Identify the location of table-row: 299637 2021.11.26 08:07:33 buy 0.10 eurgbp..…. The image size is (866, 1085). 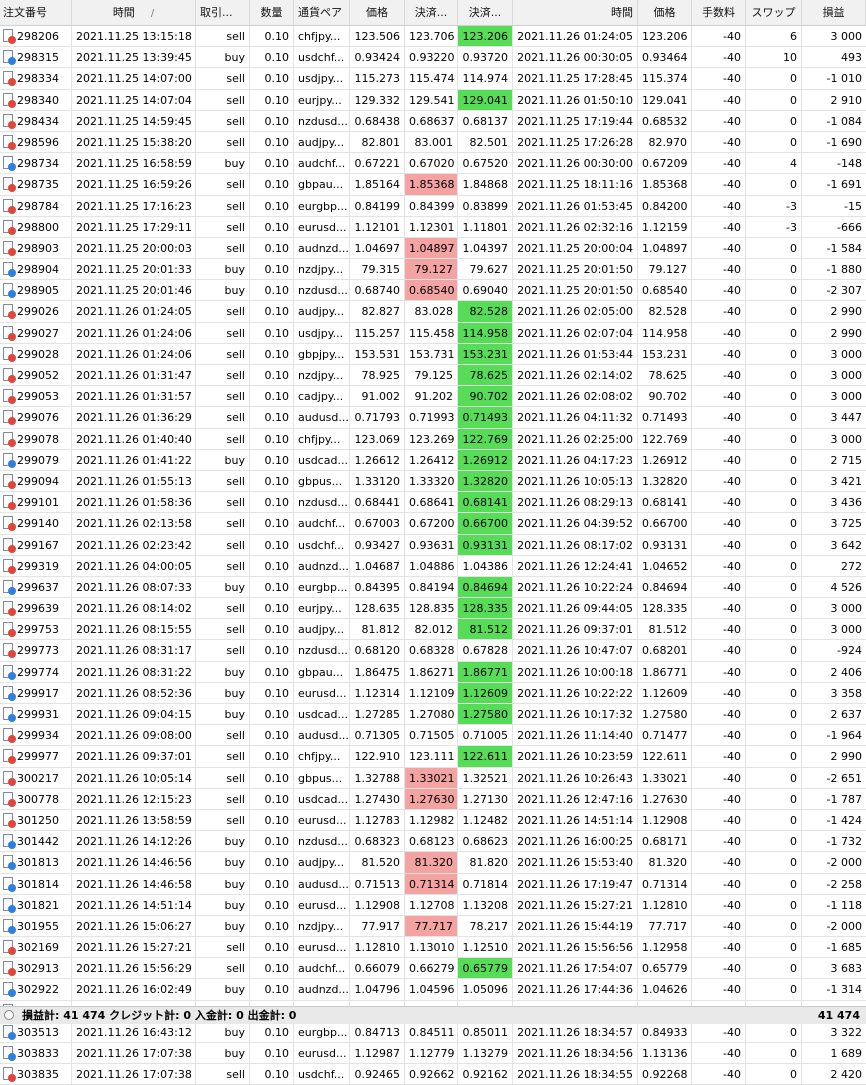
(433, 587).